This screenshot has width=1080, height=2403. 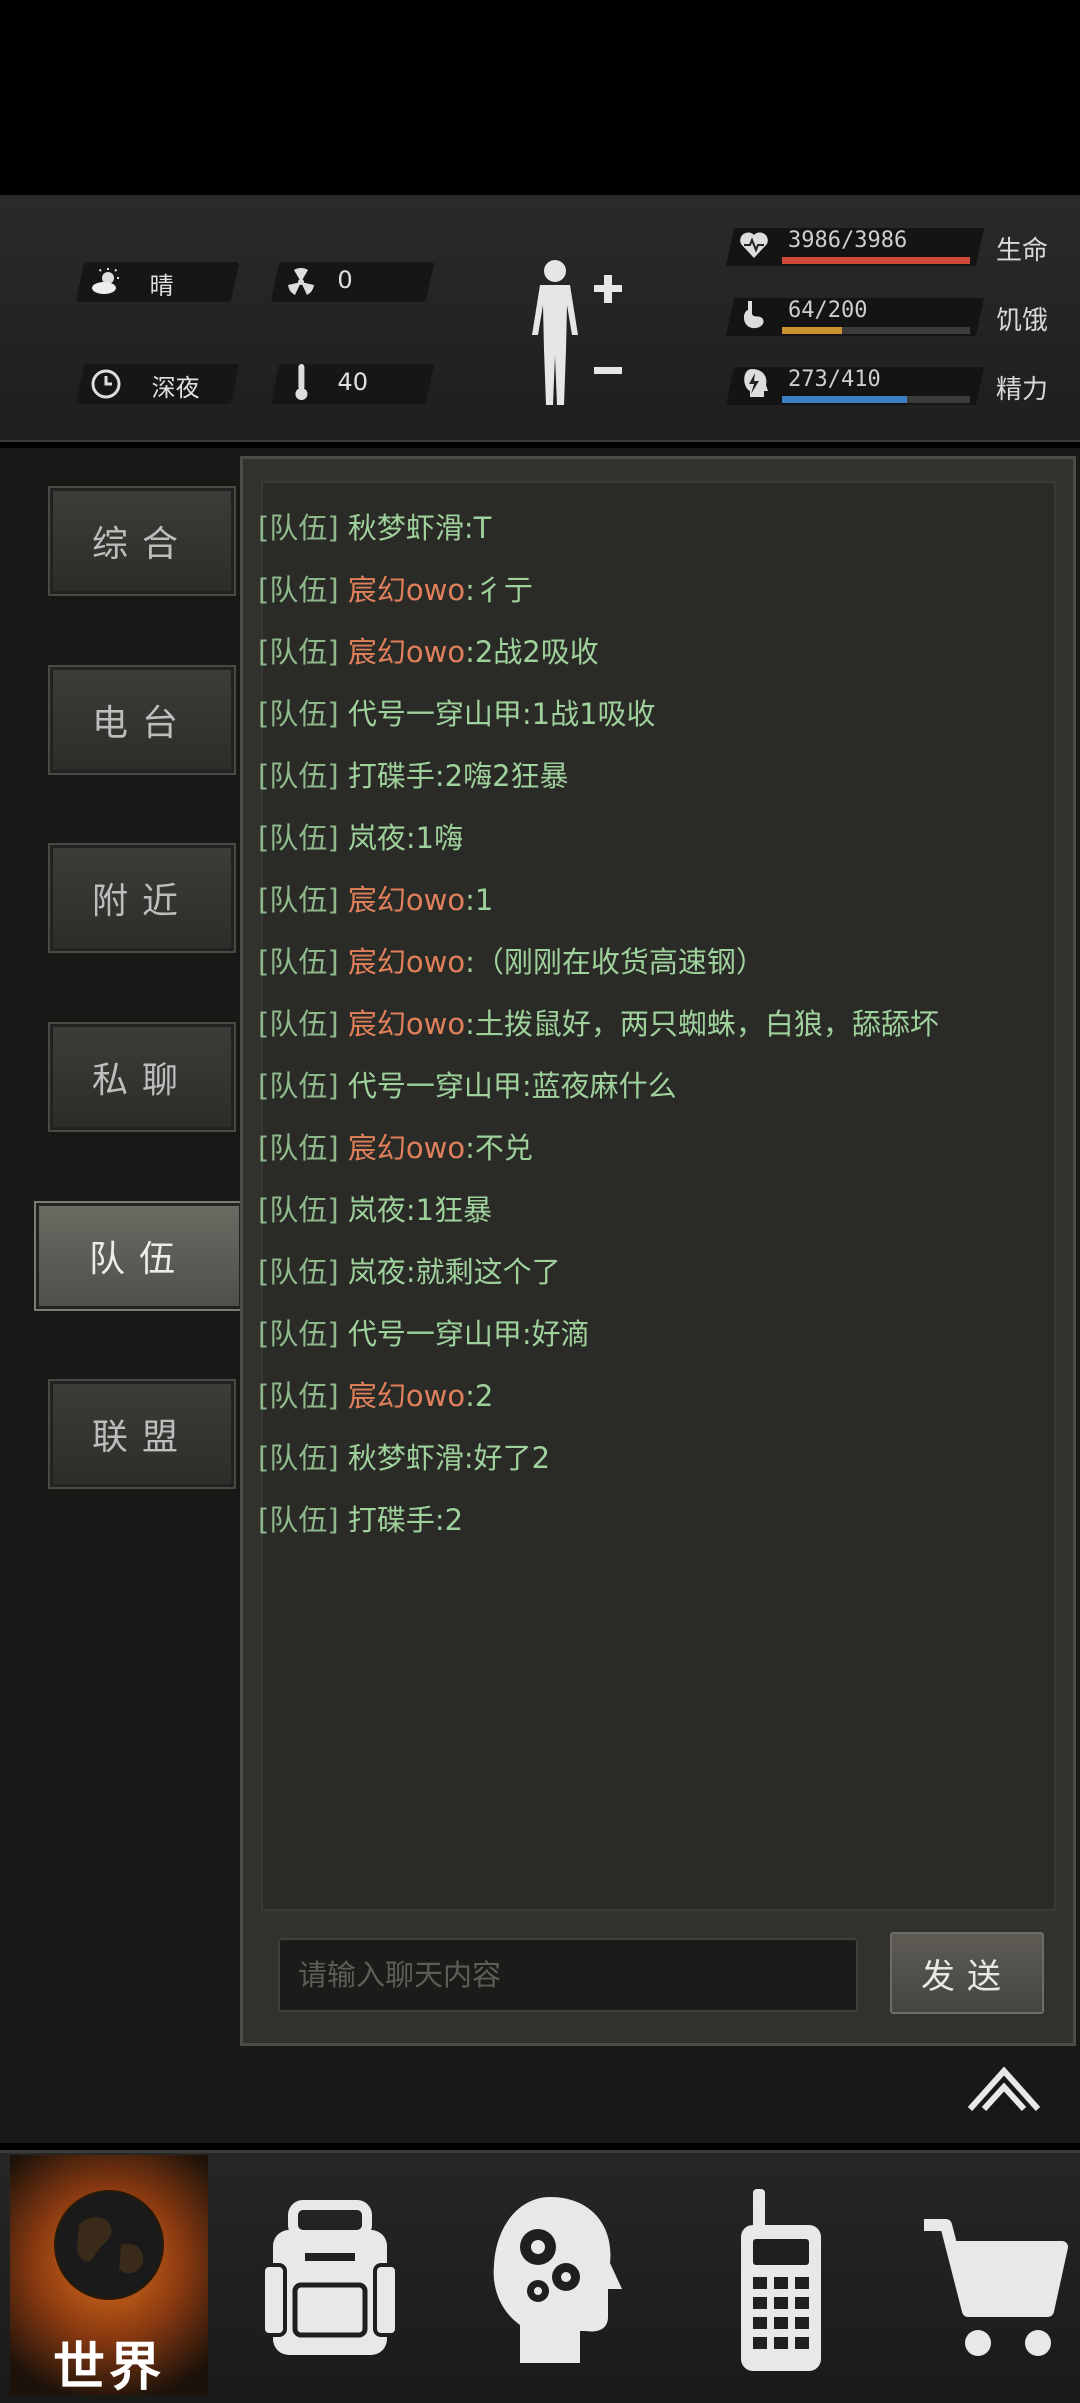 What do you see at coordinates (555, 1334) in the screenshot?
I see `message-text: :好滴` at bounding box center [555, 1334].